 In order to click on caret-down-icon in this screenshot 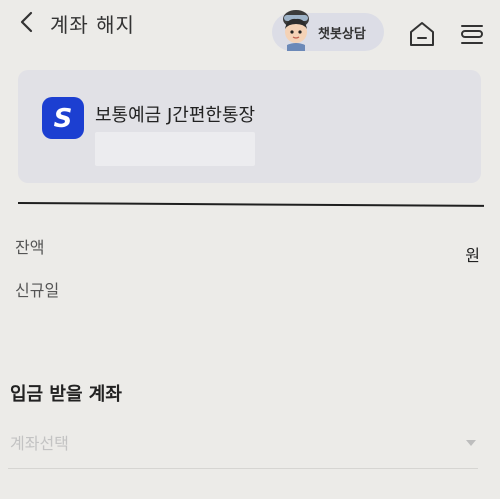, I will do `click(471, 443)`.